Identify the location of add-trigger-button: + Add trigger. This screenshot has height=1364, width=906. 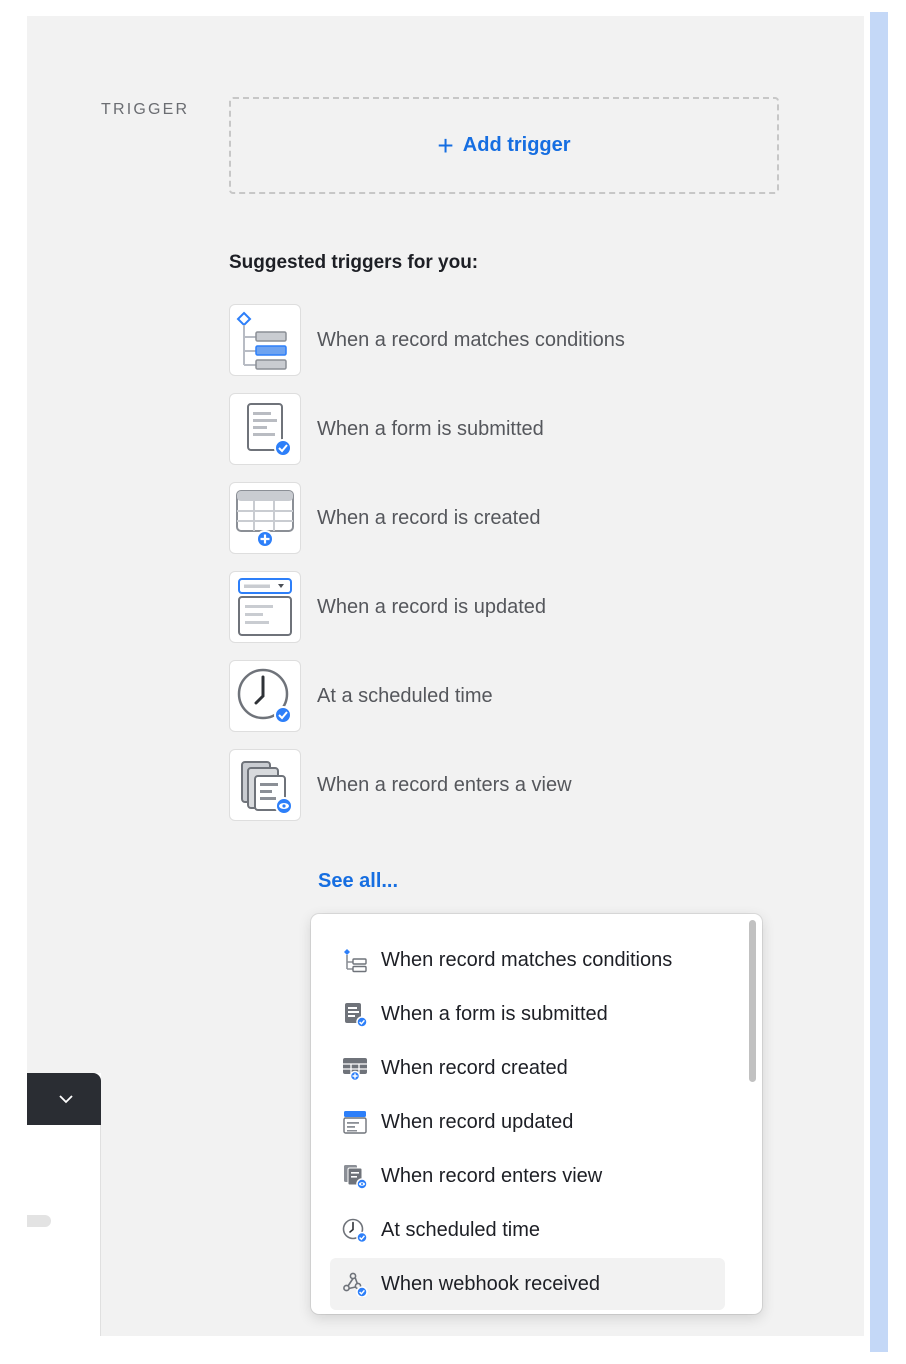
(504, 145).